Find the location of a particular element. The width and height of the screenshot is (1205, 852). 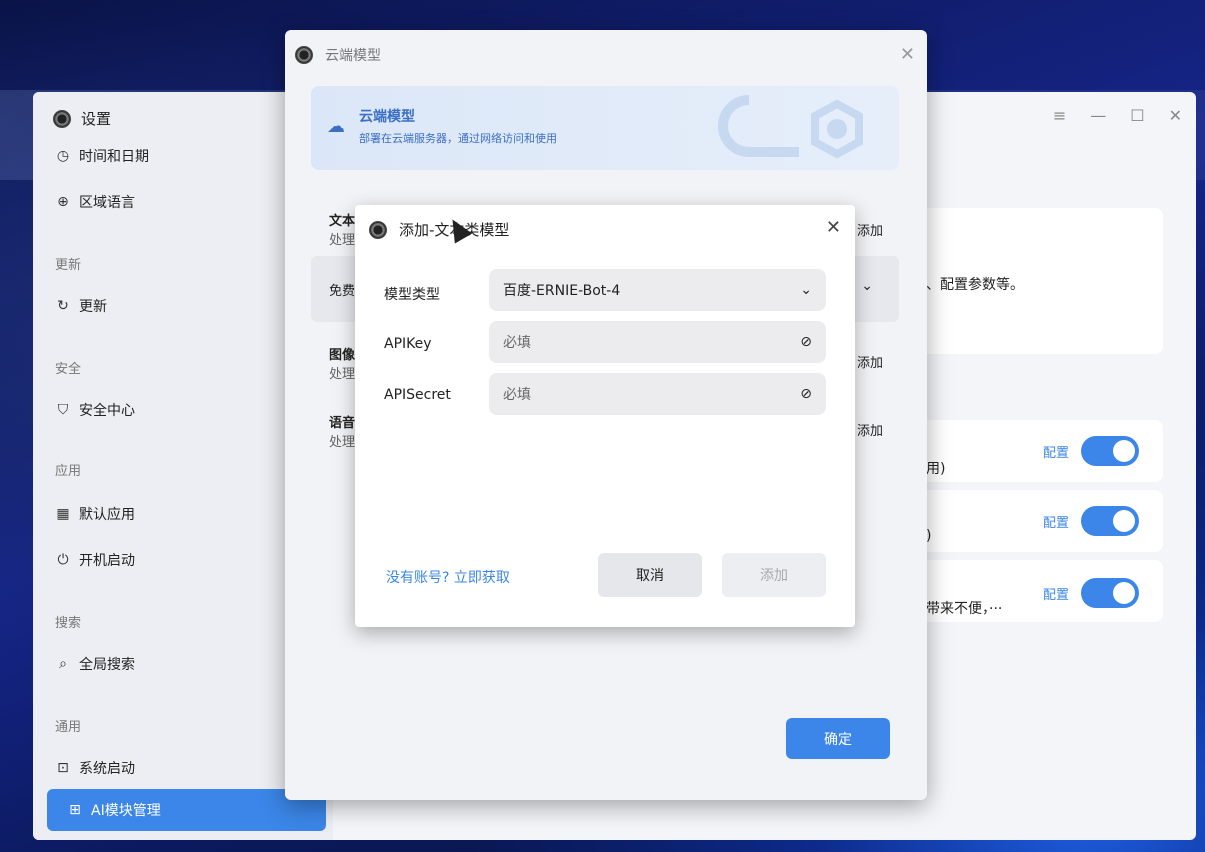

settings-title: 设置 is located at coordinates (82, 118).